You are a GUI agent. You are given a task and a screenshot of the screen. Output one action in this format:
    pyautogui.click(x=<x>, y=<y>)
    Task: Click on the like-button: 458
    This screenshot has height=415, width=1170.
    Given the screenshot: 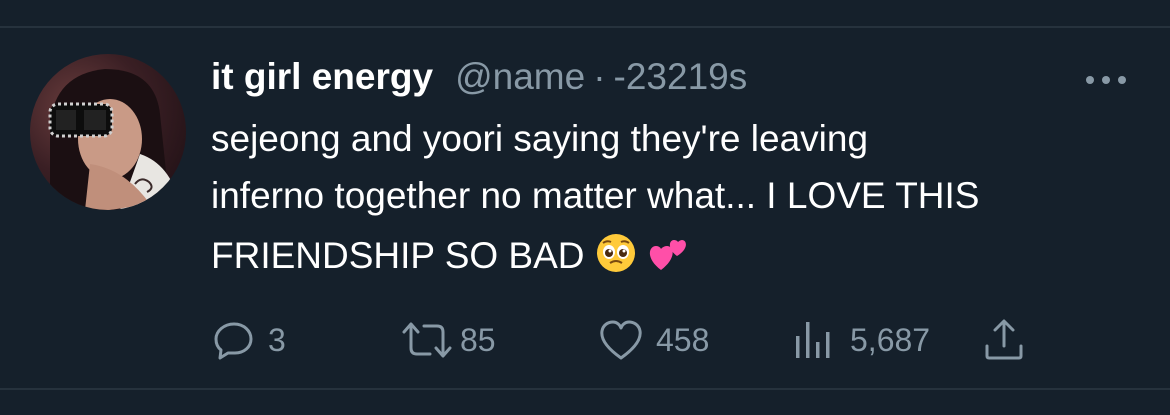 What is the action you would take?
    pyautogui.click(x=653, y=340)
    